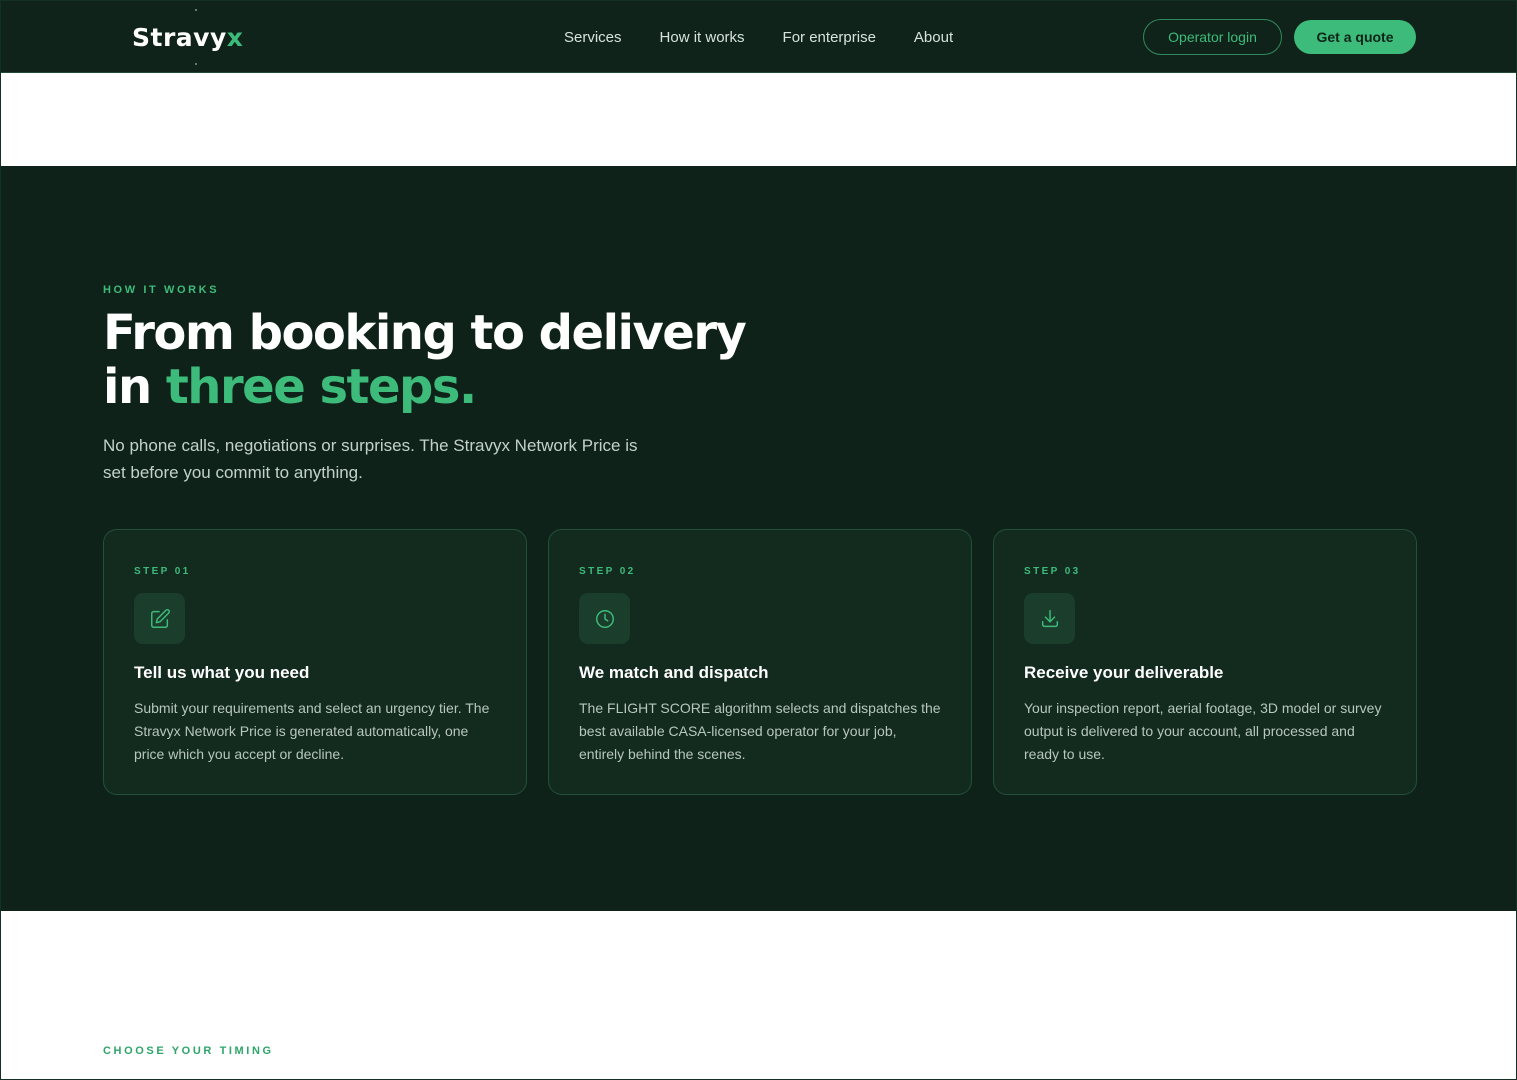 The width and height of the screenshot is (1517, 1080). Describe the element at coordinates (829, 37) in the screenshot. I see `nav-link-for-enterprise: For enterprise` at that location.